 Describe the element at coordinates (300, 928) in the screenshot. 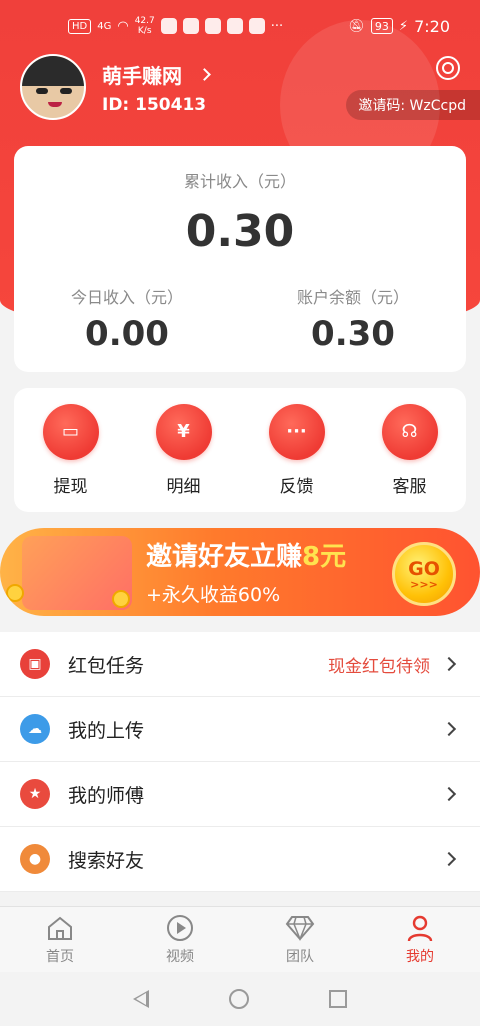

I see `diamond-icon` at that location.